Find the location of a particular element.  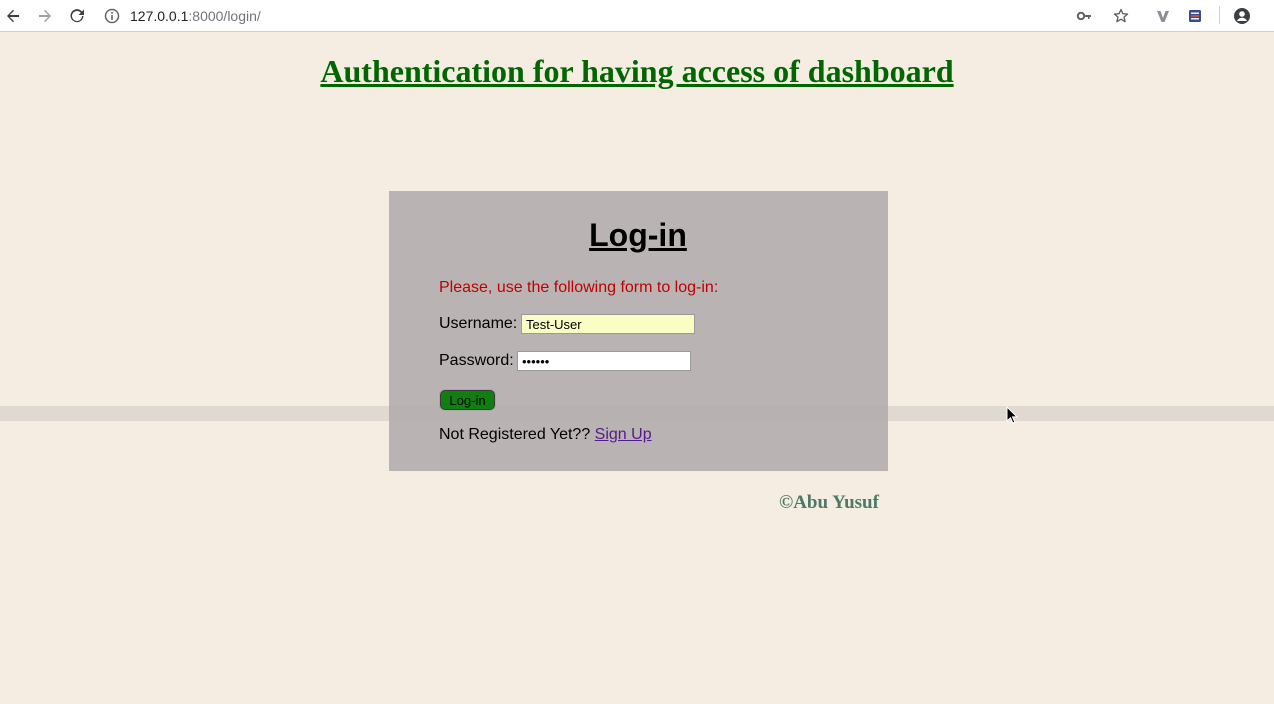

toolbar-divider is located at coordinates (1219, 15).